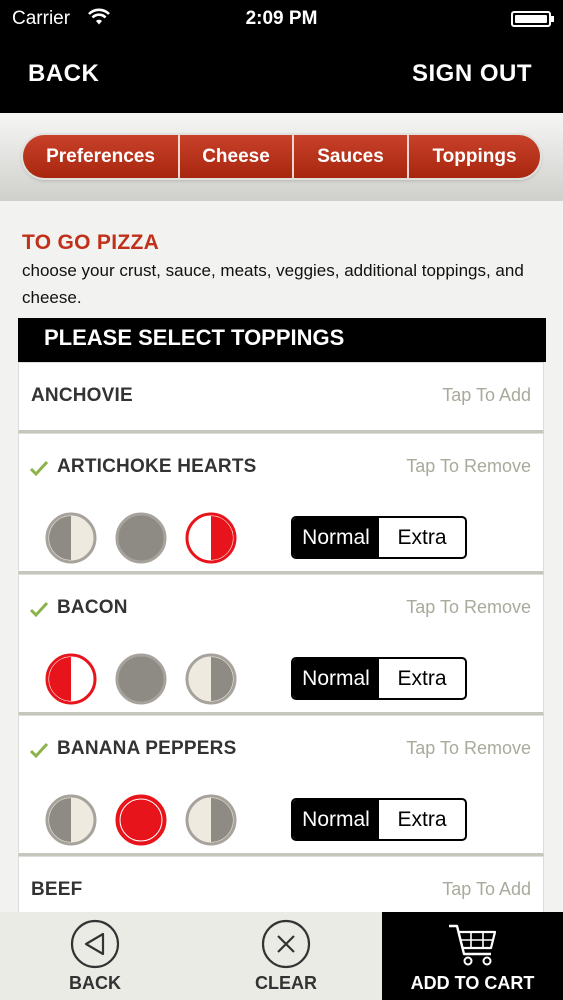 The image size is (563, 1000). I want to click on topping-name: BACON, so click(92, 607).